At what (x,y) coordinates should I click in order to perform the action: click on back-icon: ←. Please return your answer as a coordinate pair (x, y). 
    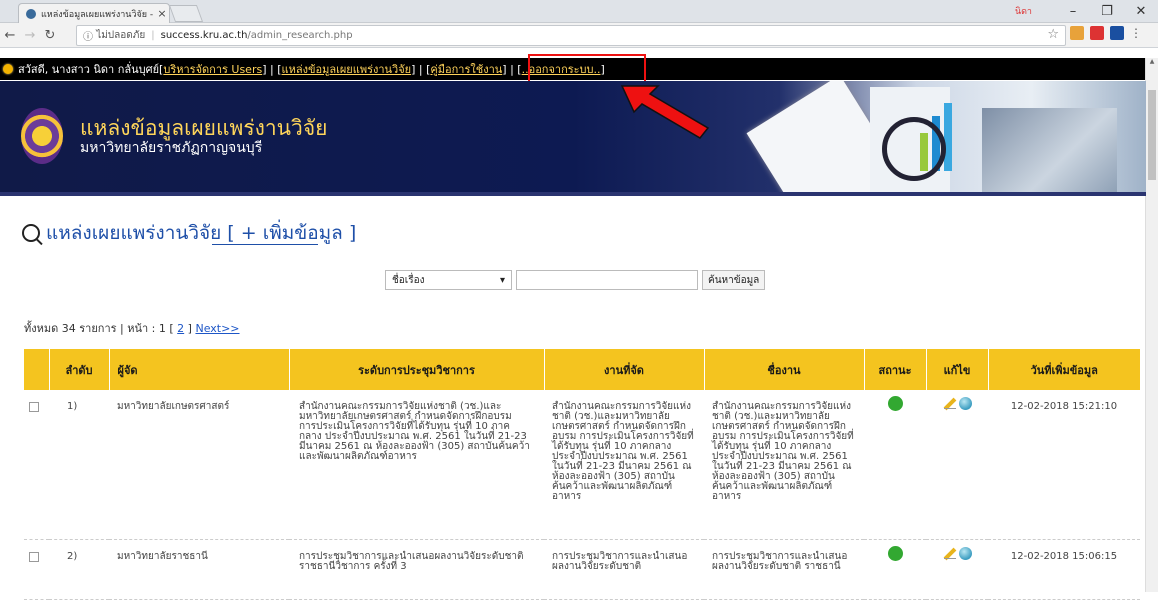
    Looking at the image, I should click on (10, 35).